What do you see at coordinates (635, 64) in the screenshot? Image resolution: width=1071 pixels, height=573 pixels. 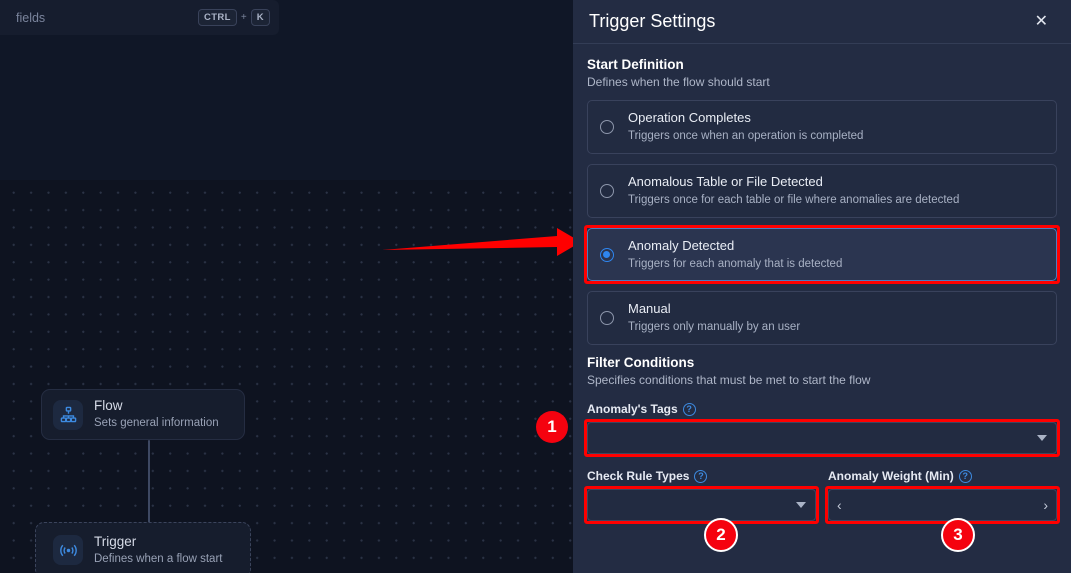 I see `start-definition-heading: Start Definition` at bounding box center [635, 64].